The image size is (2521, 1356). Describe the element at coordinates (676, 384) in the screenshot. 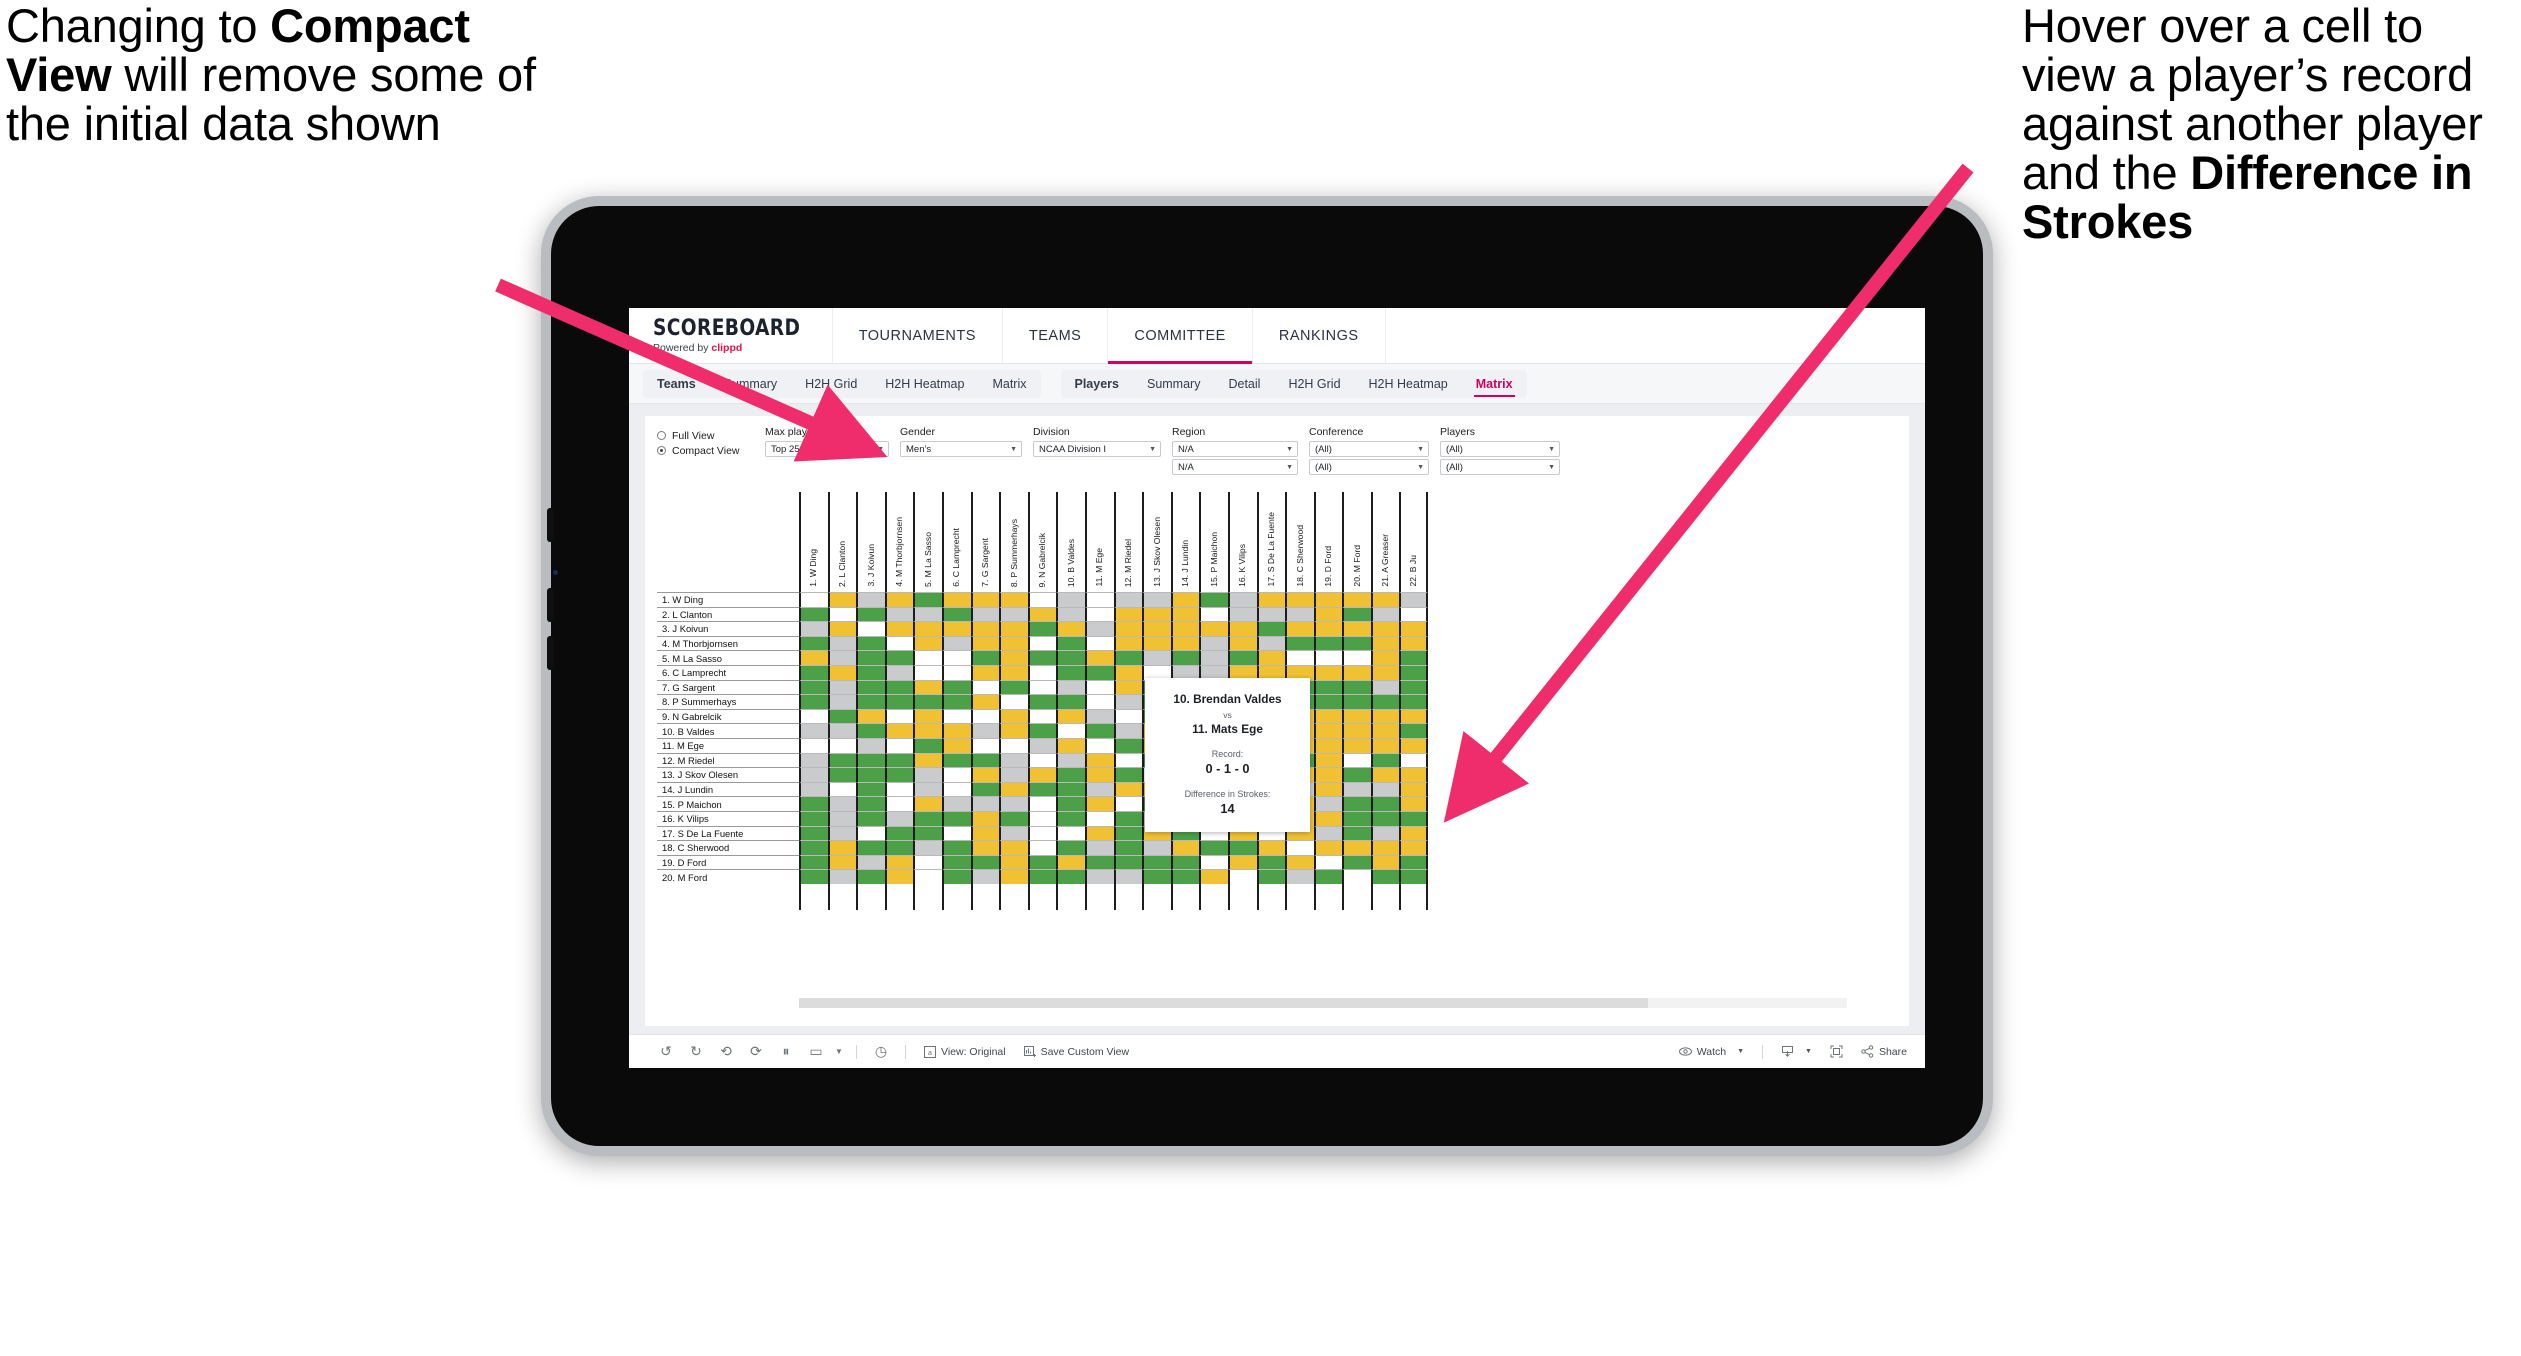

I see `subtab-teams: Teams` at that location.